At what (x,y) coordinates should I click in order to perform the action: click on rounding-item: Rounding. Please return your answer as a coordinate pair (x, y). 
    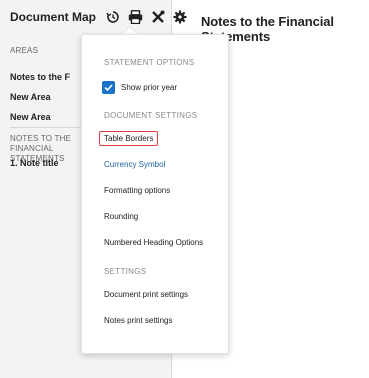
    Looking at the image, I should click on (121, 216).